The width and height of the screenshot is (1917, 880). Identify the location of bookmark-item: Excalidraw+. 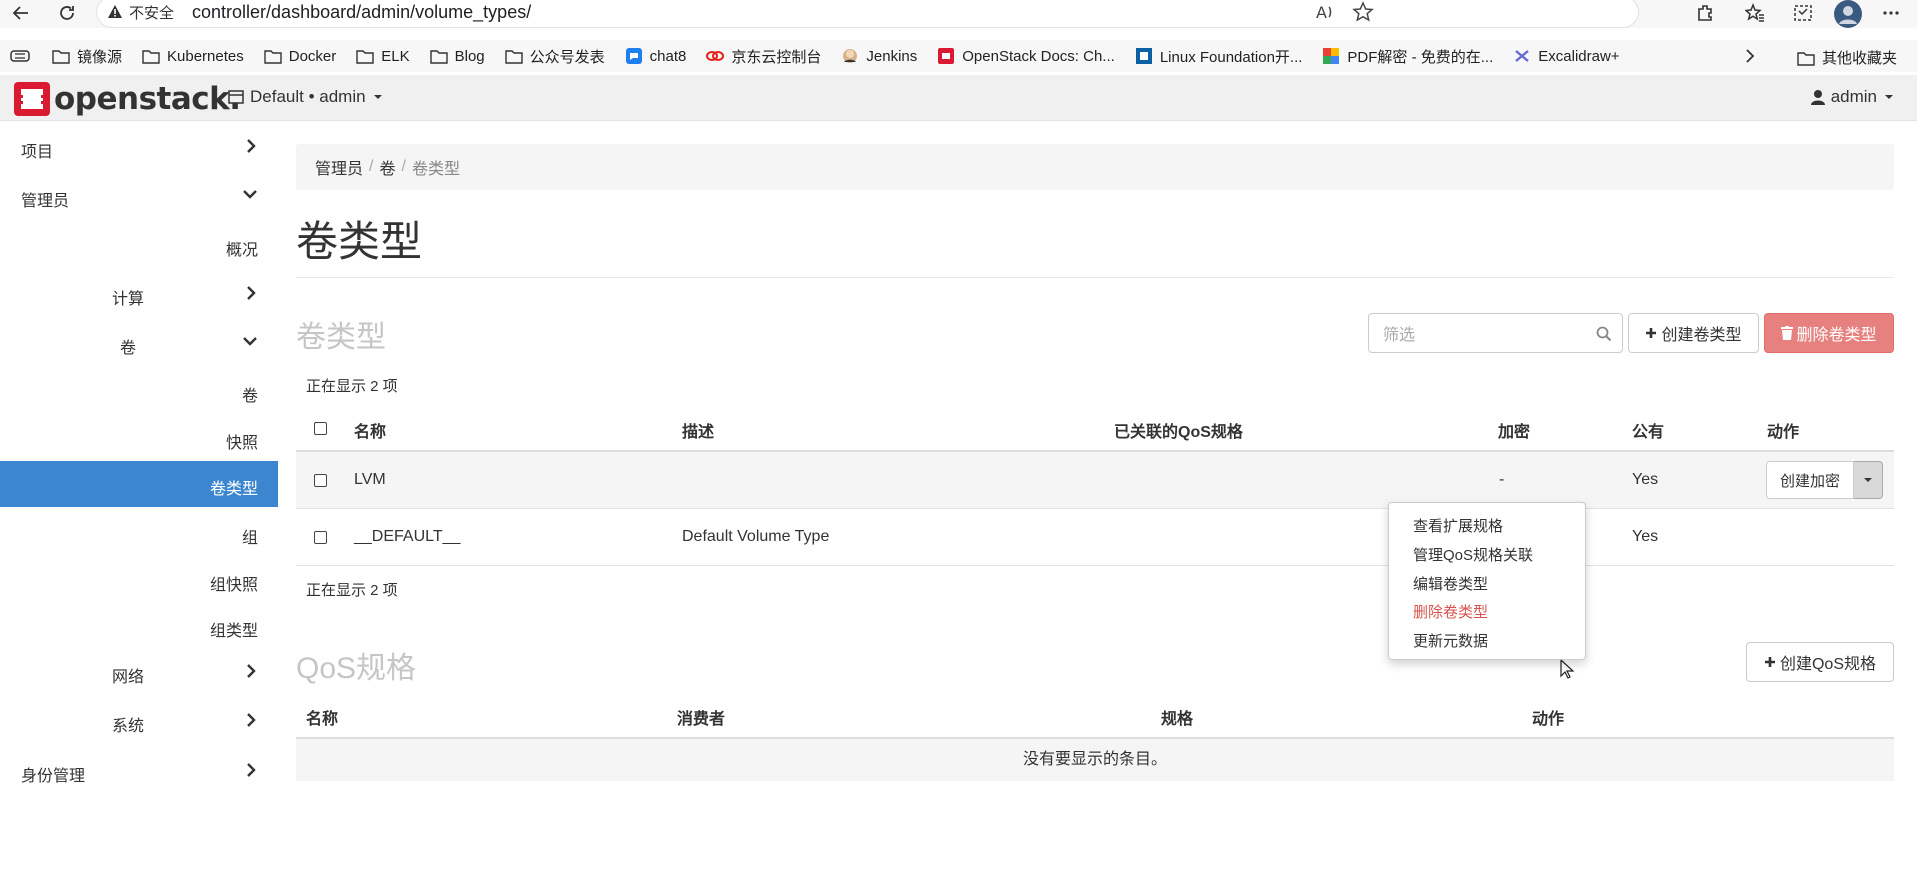
(1566, 56).